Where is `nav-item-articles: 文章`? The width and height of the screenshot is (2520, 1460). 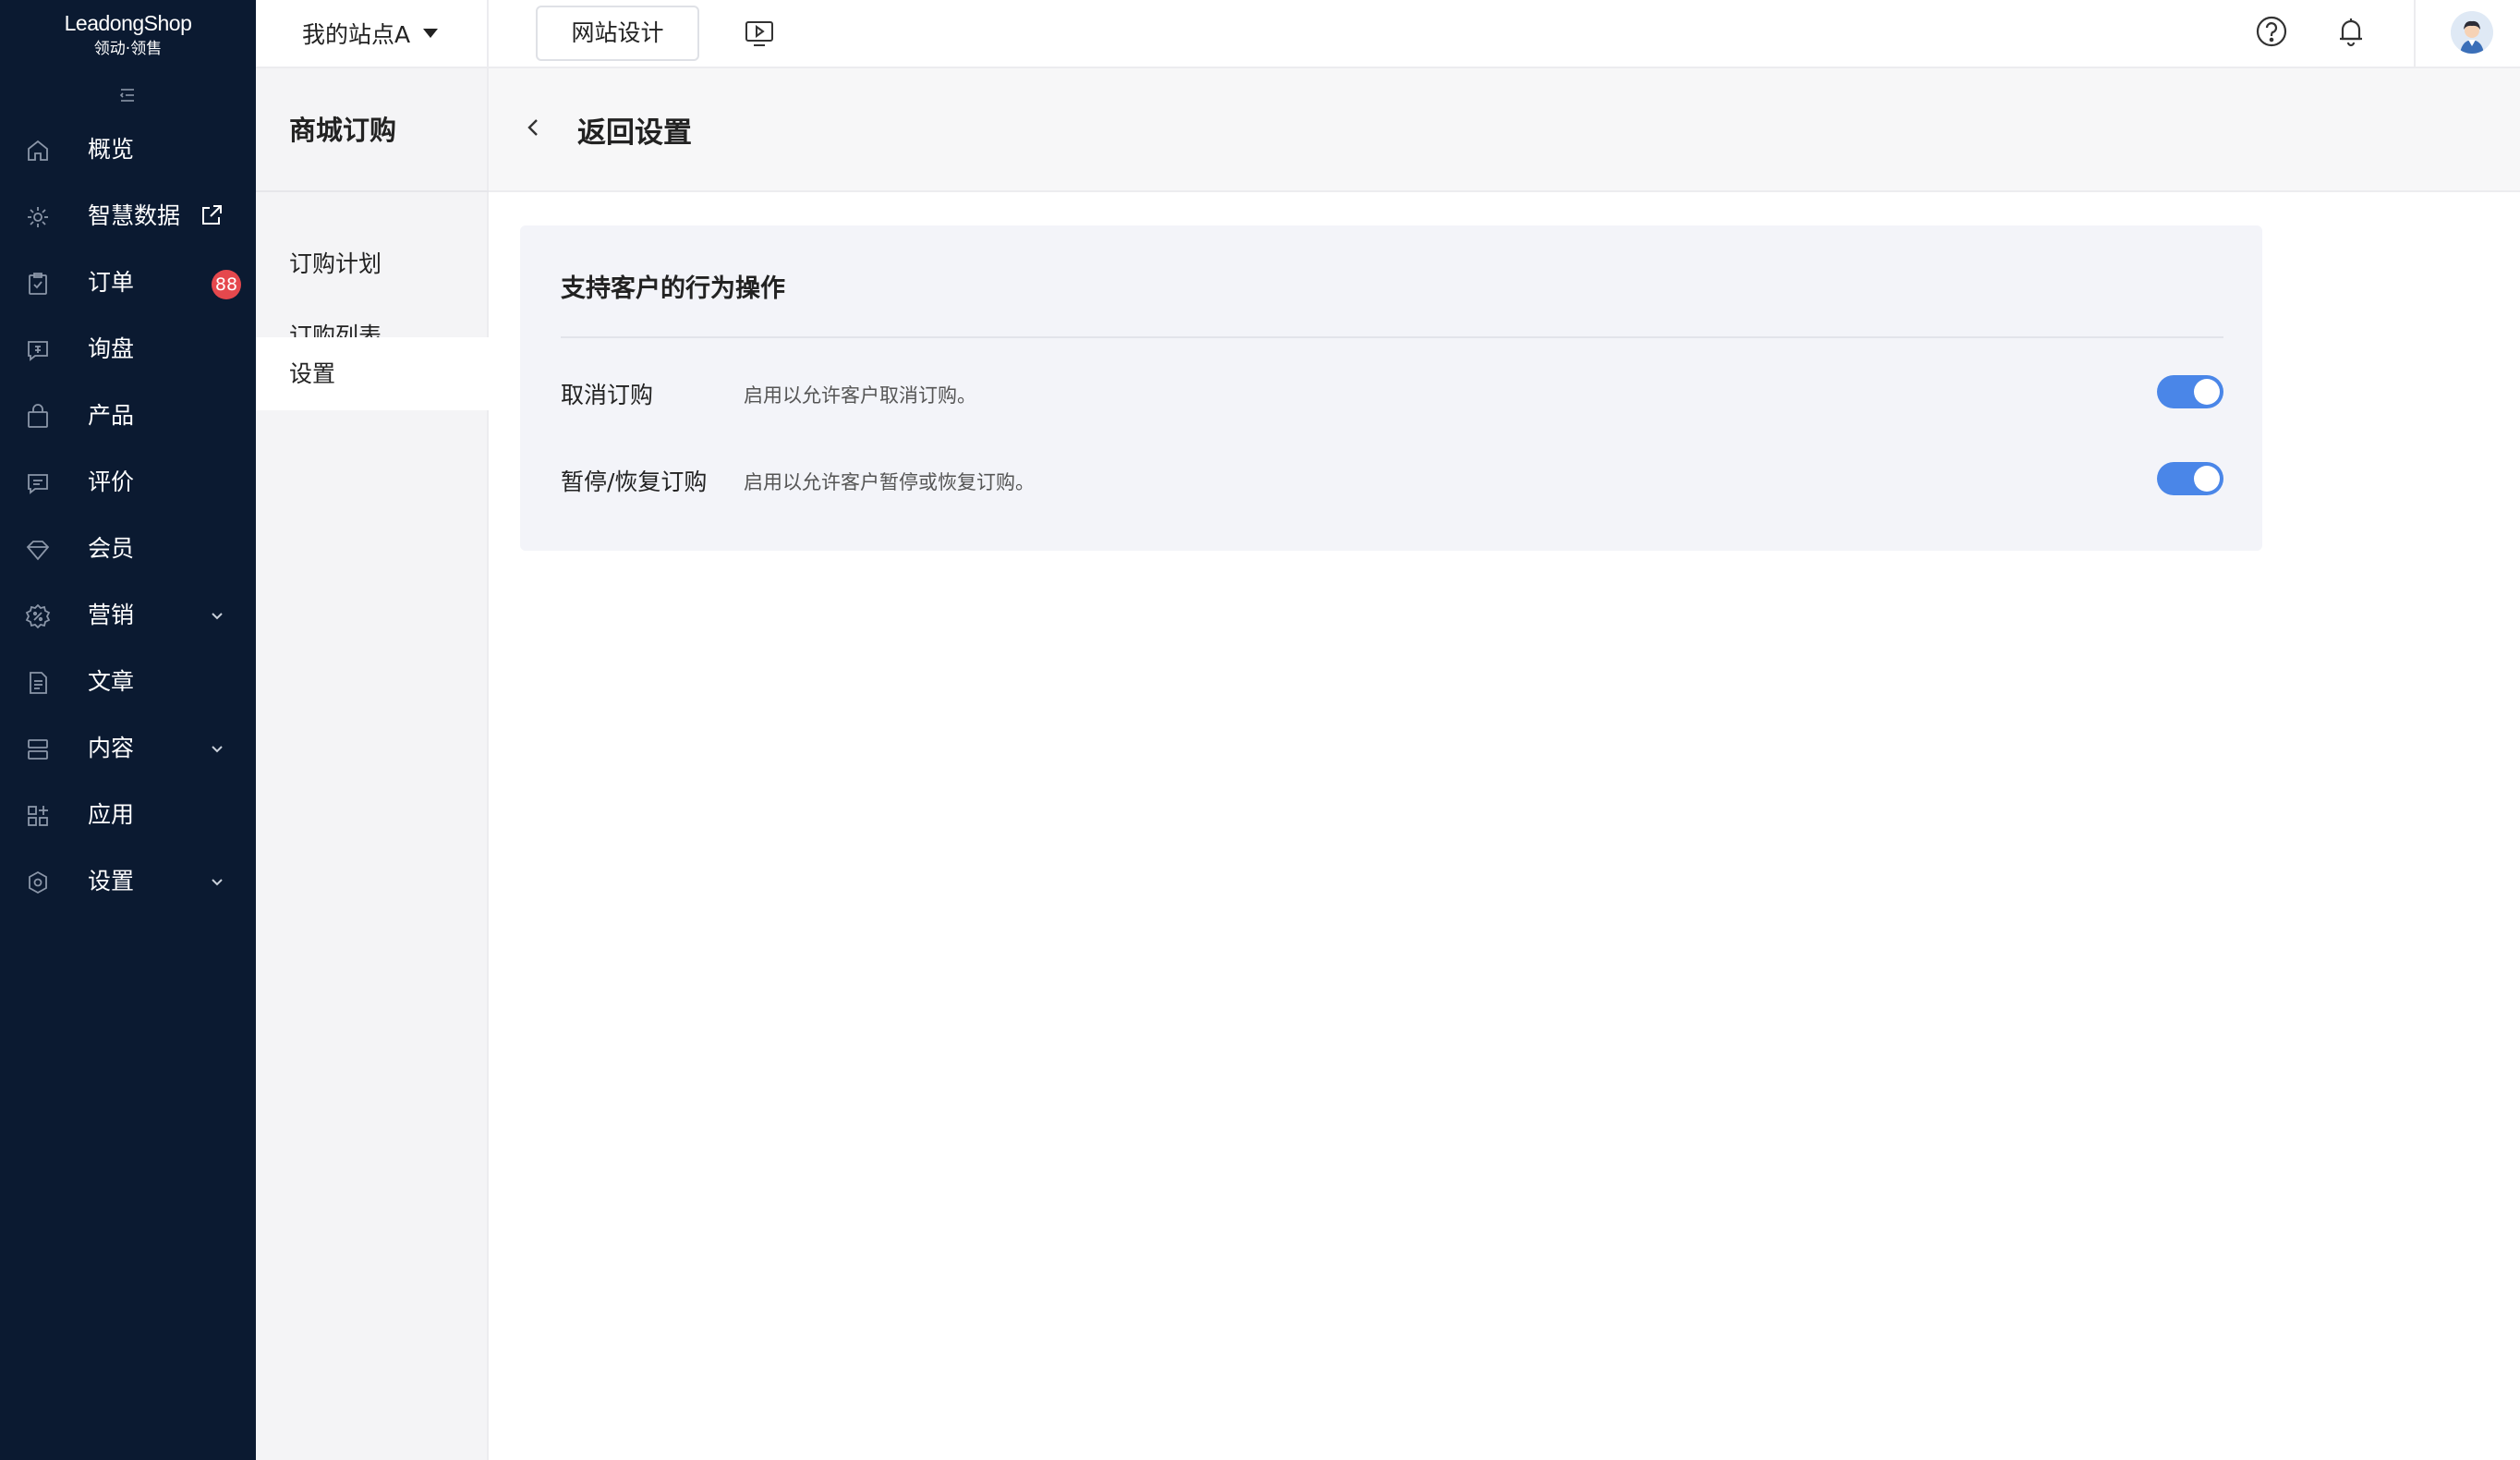
nav-item-articles: 文章 is located at coordinates (128, 682).